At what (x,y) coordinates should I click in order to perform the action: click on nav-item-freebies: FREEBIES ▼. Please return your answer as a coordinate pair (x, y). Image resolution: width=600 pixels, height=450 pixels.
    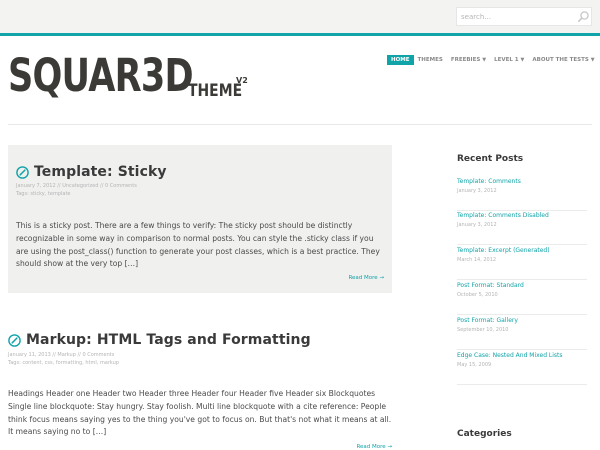
    Looking at the image, I should click on (468, 60).